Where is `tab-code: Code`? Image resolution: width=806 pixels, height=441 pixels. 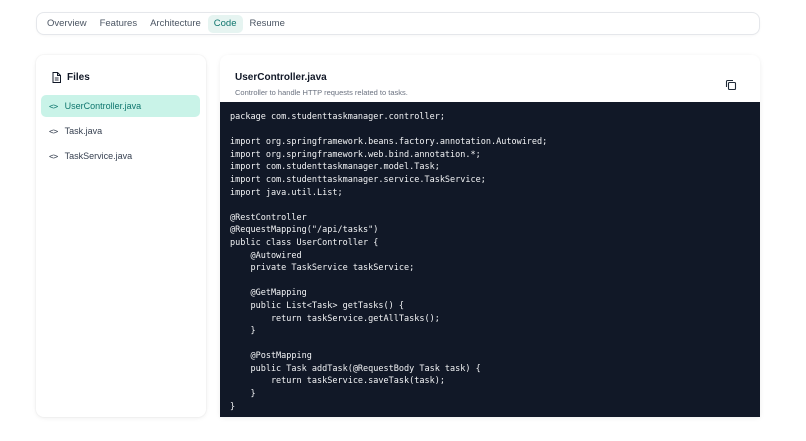 tab-code: Code is located at coordinates (225, 23).